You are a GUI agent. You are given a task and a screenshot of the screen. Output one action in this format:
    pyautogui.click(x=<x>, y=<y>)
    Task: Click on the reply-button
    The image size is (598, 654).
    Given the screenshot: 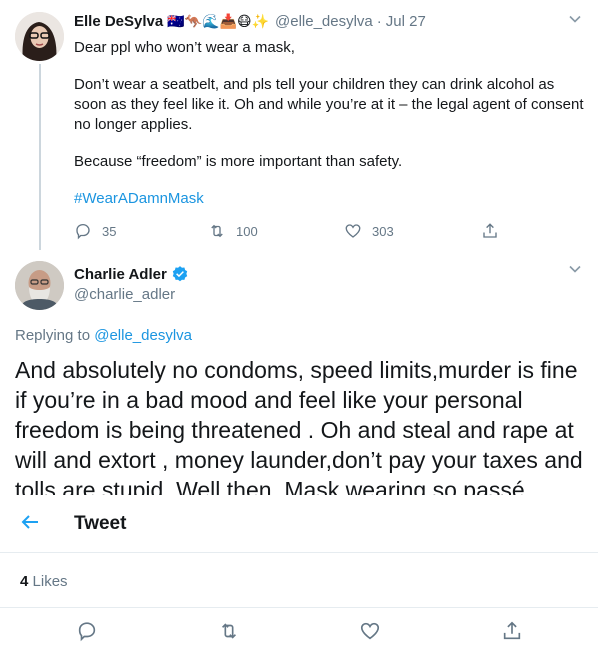 What is the action you would take?
    pyautogui.click(x=87, y=631)
    